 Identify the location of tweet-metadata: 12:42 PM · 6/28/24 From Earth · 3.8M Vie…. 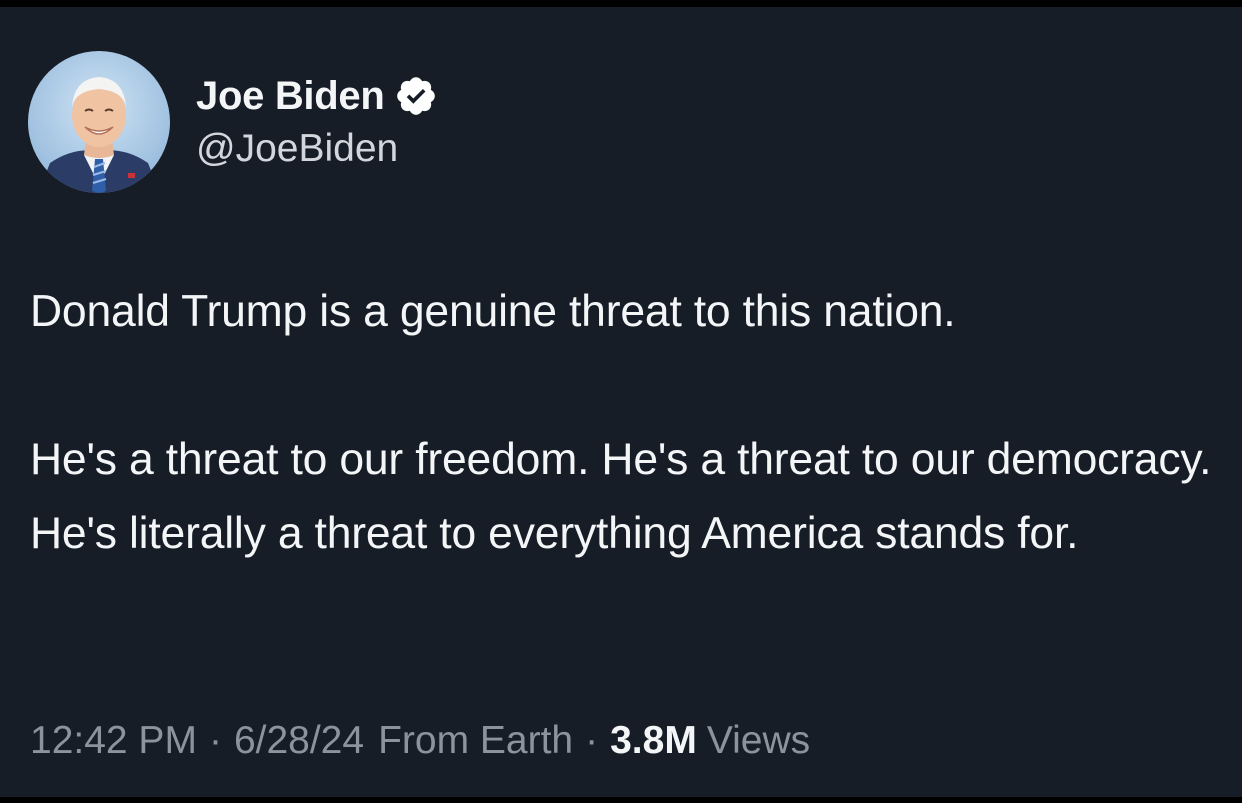
(420, 741).